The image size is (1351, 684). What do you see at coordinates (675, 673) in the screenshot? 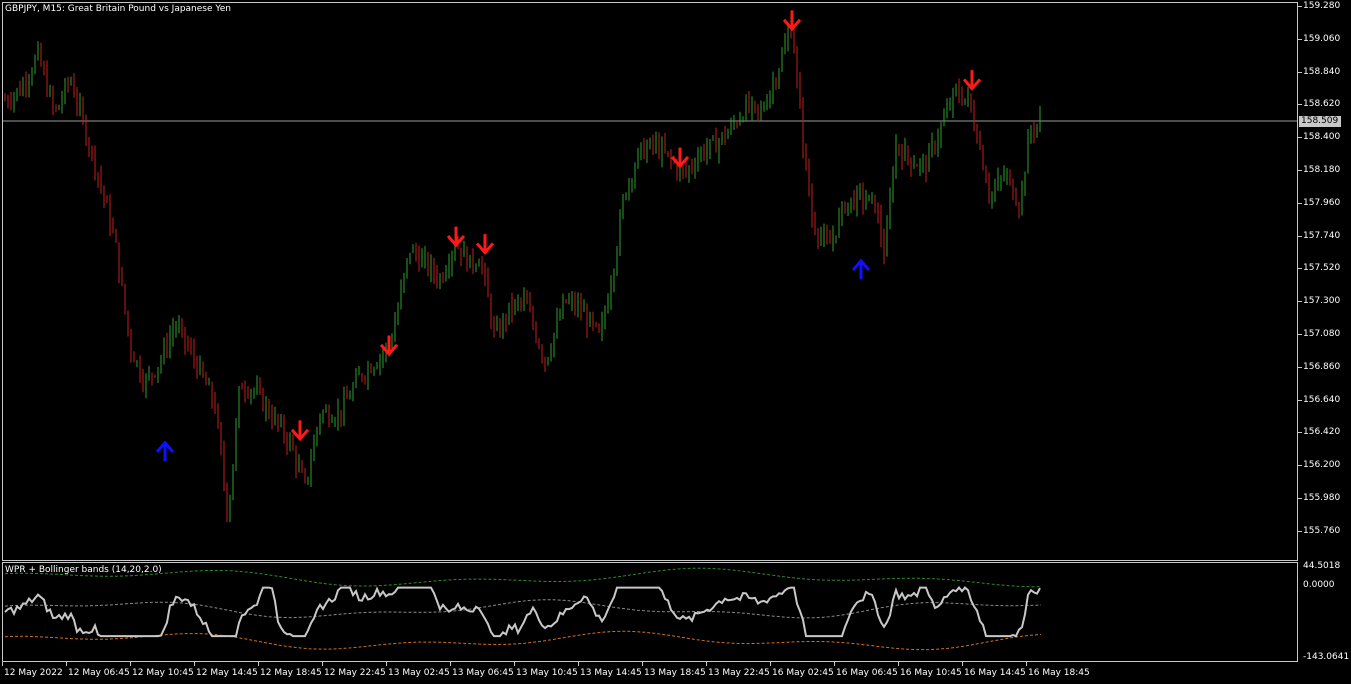
I see `time-axis-label: 13 May 18:45` at bounding box center [675, 673].